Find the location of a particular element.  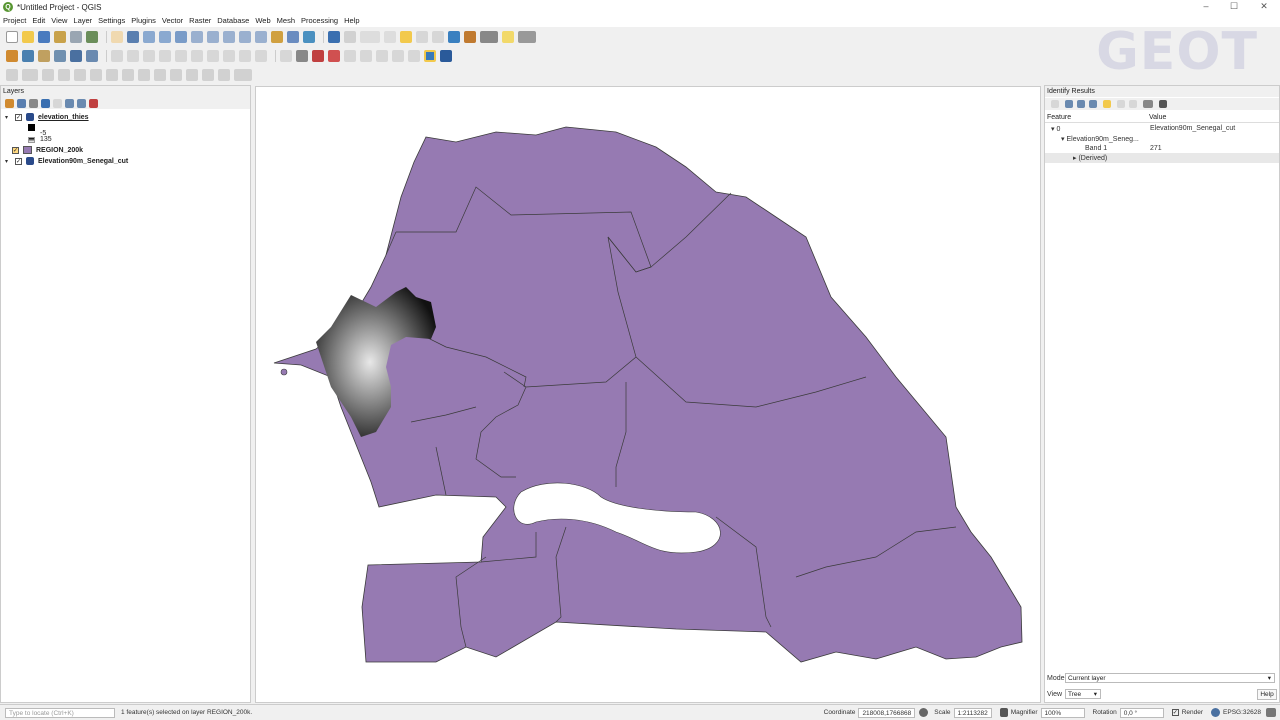

new-scratch-layer-icon is located at coordinates (76, 56).